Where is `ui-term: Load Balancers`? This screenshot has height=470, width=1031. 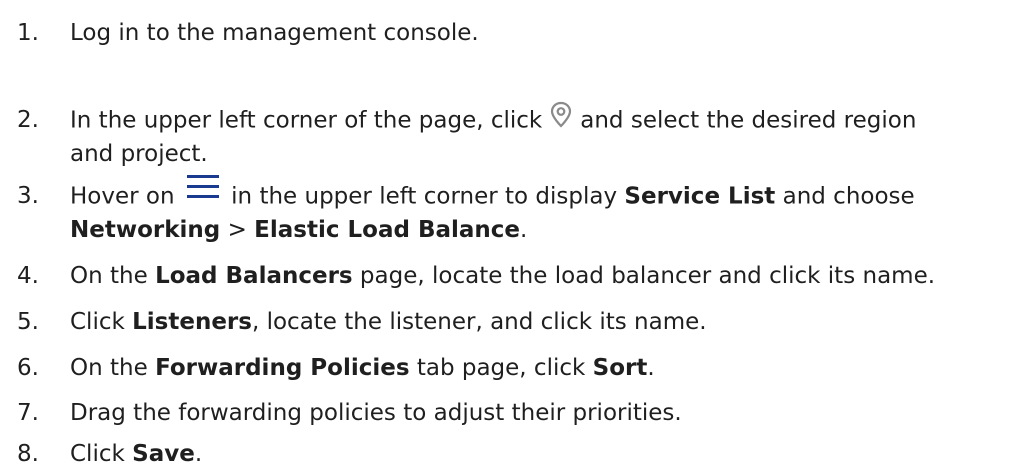 ui-term: Load Balancers is located at coordinates (254, 276).